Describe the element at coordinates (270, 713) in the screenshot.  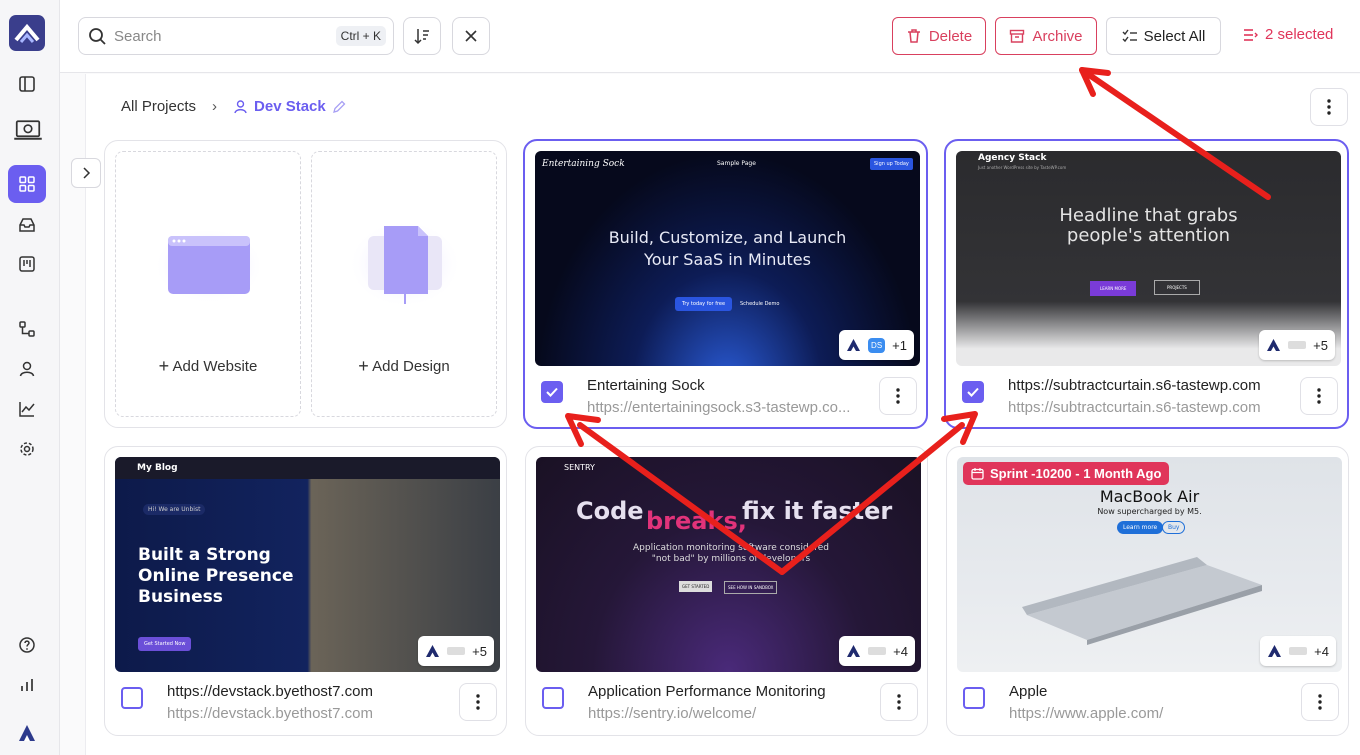
I see `card-url: https://devstack.byethost7.com` at that location.